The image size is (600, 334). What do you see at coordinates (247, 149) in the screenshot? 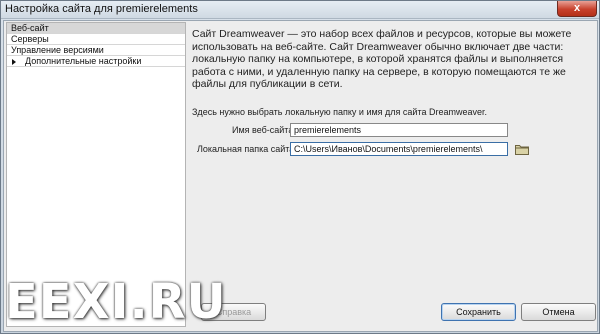
I see `local-folder-label: Локальная папка сайта:` at bounding box center [247, 149].